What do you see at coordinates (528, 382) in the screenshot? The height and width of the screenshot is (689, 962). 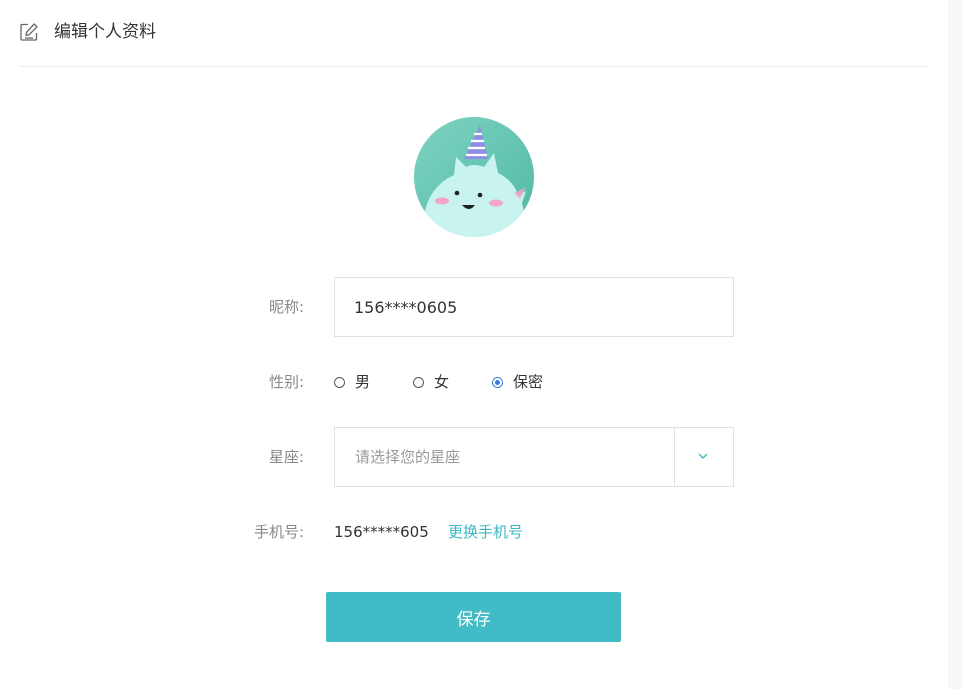 I see `gender-secret-label: 保密` at bounding box center [528, 382].